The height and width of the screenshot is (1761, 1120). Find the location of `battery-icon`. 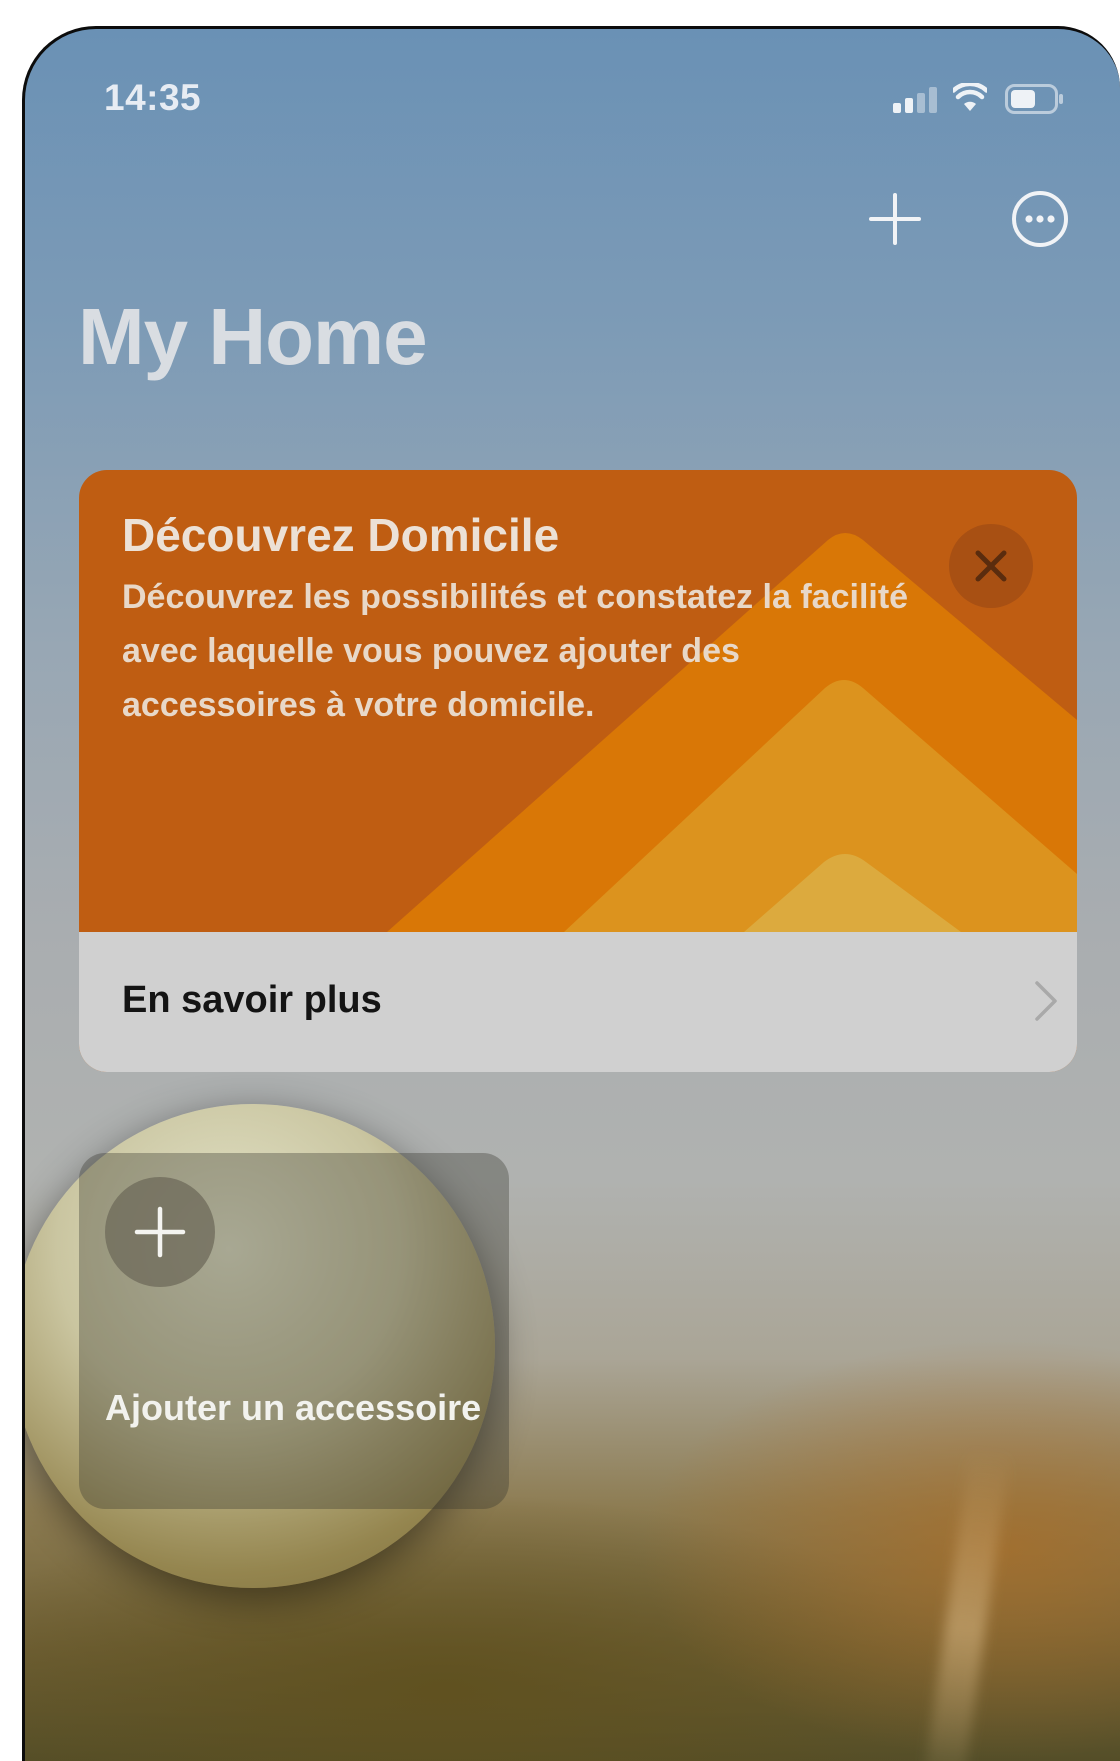

battery-icon is located at coordinates (1034, 99).